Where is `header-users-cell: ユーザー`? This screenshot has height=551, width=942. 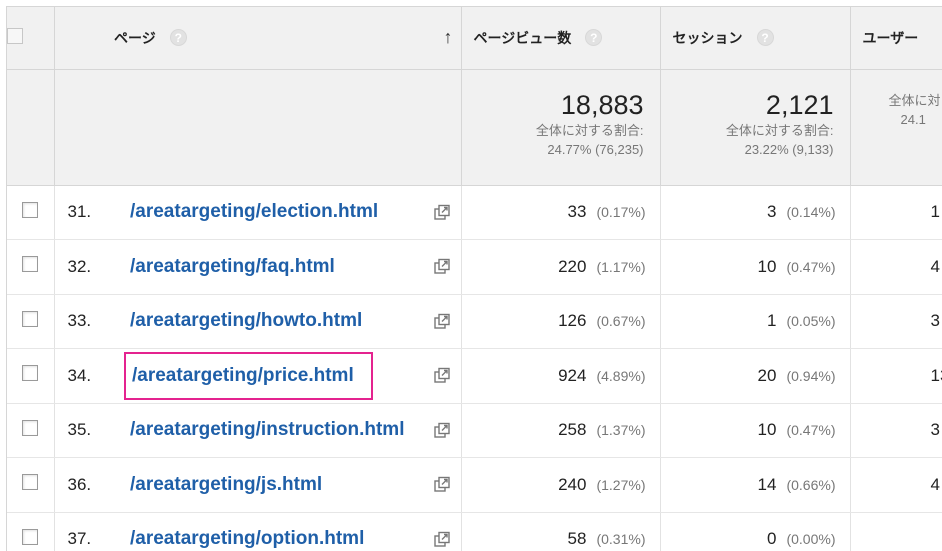 header-users-cell: ユーザー is located at coordinates (896, 38).